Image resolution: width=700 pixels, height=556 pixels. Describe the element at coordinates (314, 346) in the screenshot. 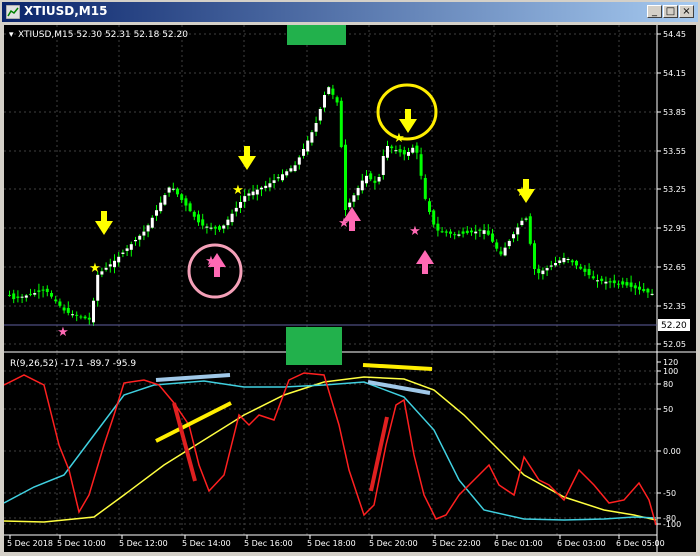

I see `highlight-box-bottom` at that location.